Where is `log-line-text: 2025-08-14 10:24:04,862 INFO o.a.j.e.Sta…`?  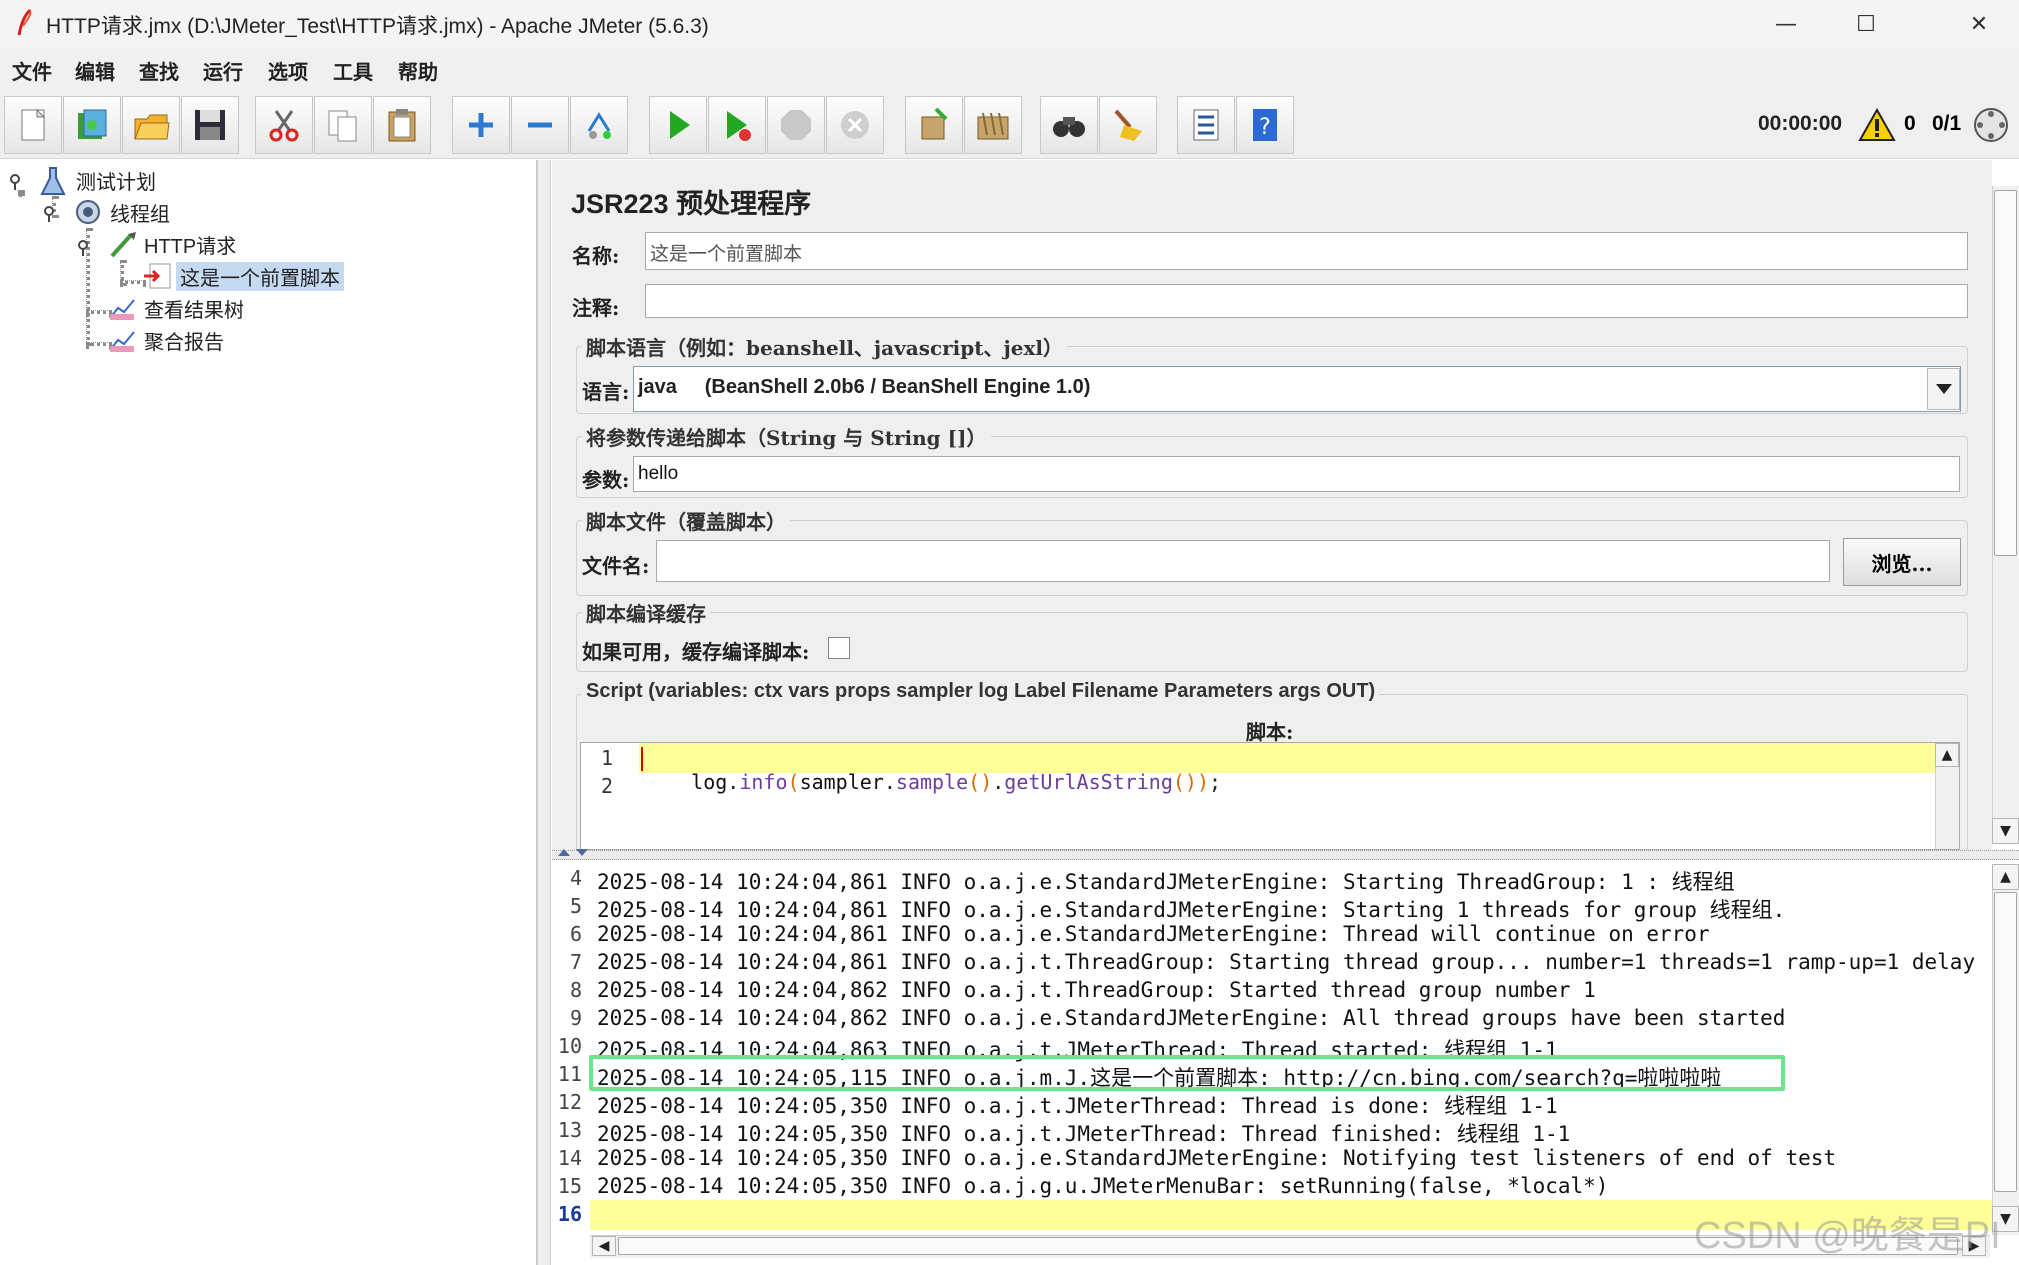
log-line-text: 2025-08-14 10:24:04,862 INFO o.a.j.e.Sta… is located at coordinates (1191, 1018).